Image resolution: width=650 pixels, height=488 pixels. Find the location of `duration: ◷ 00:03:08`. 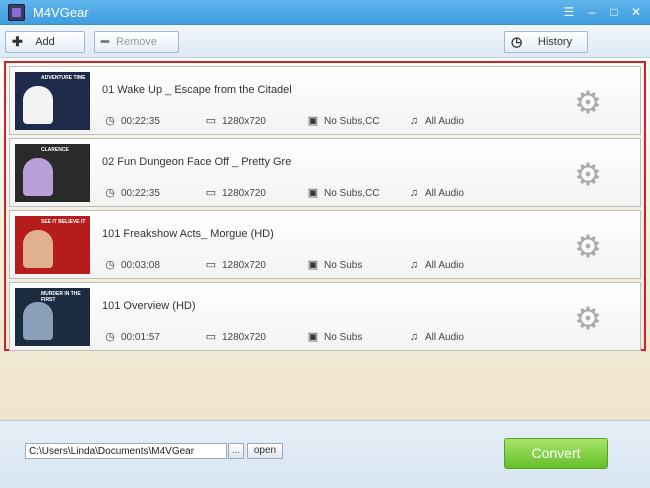

duration: ◷ 00:03:08 is located at coordinates (131, 265).